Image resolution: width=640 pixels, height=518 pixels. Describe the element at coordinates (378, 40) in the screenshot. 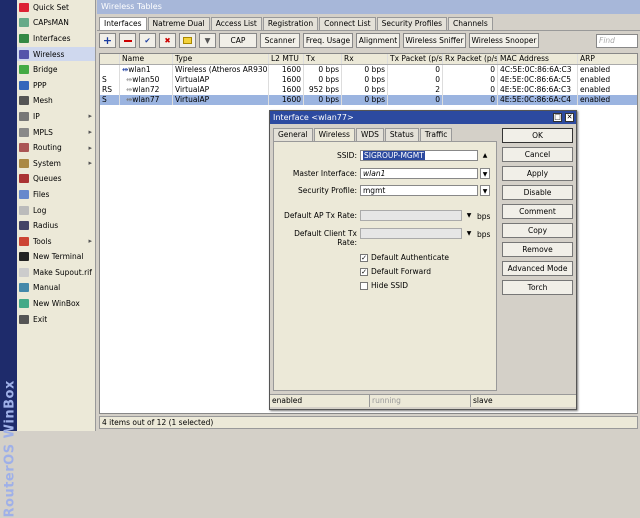

I see `alignment-button: Alignment` at that location.